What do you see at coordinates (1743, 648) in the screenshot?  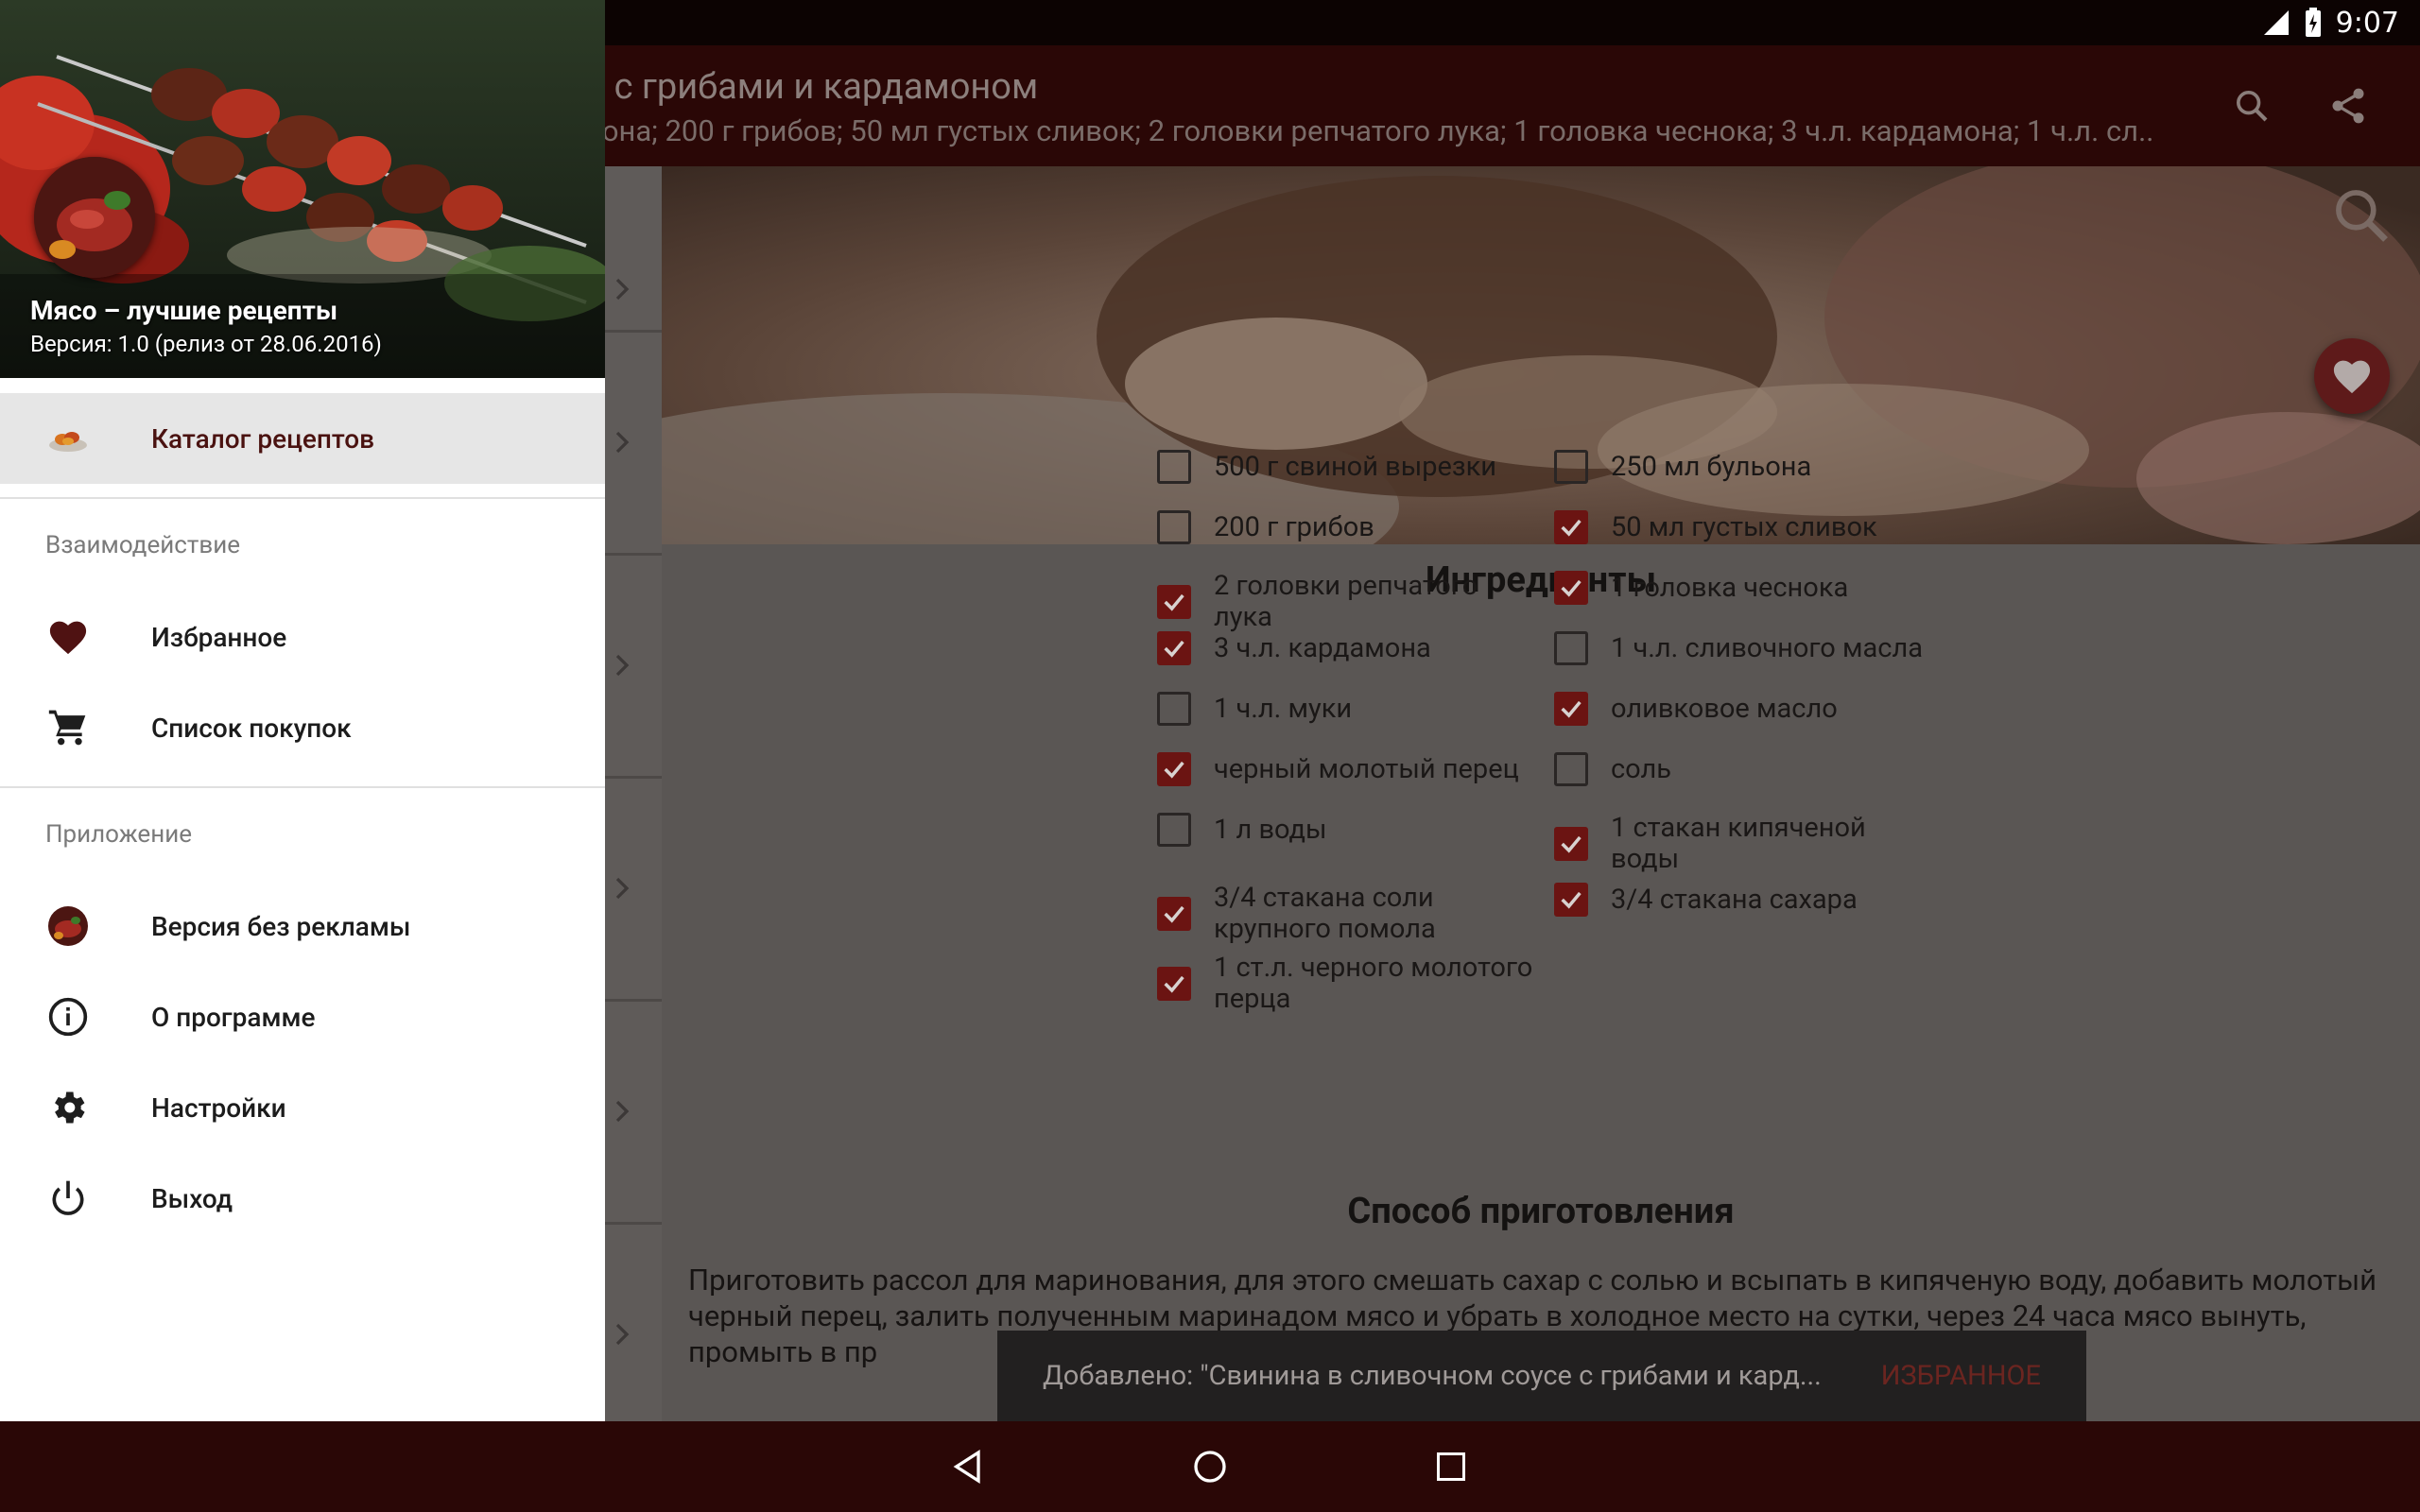 I see `ingredient-item: 1 ч.л. сливочного масла` at bounding box center [1743, 648].